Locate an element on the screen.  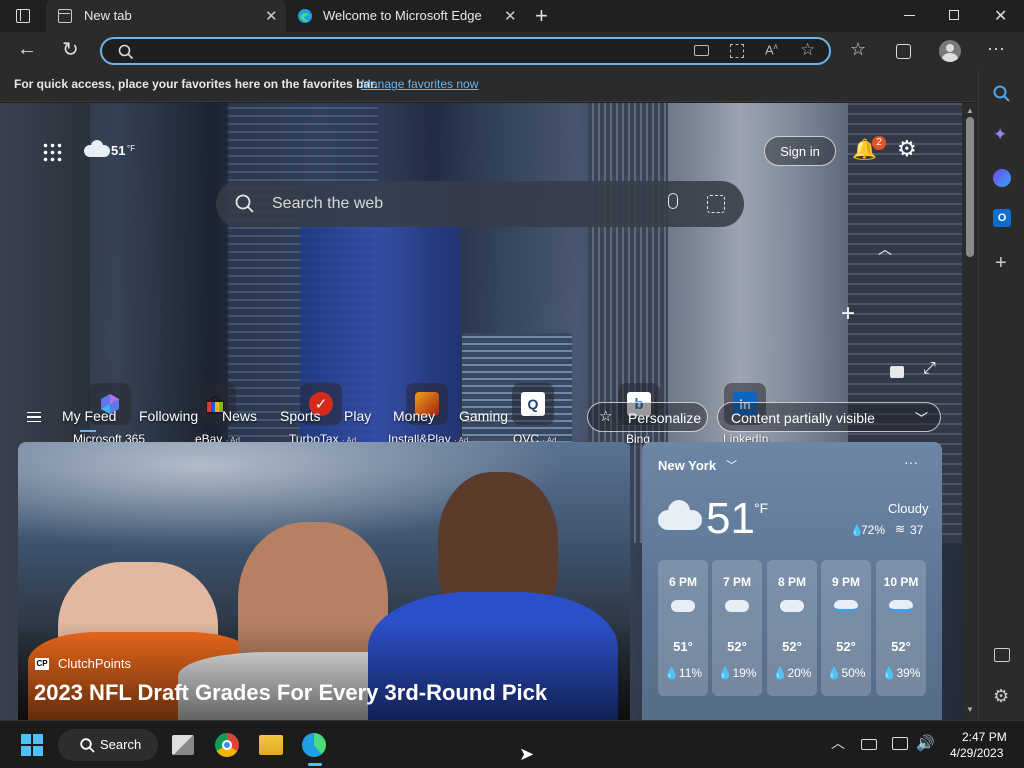
article-source: ClutchPoints is located at coordinates (94, 663).